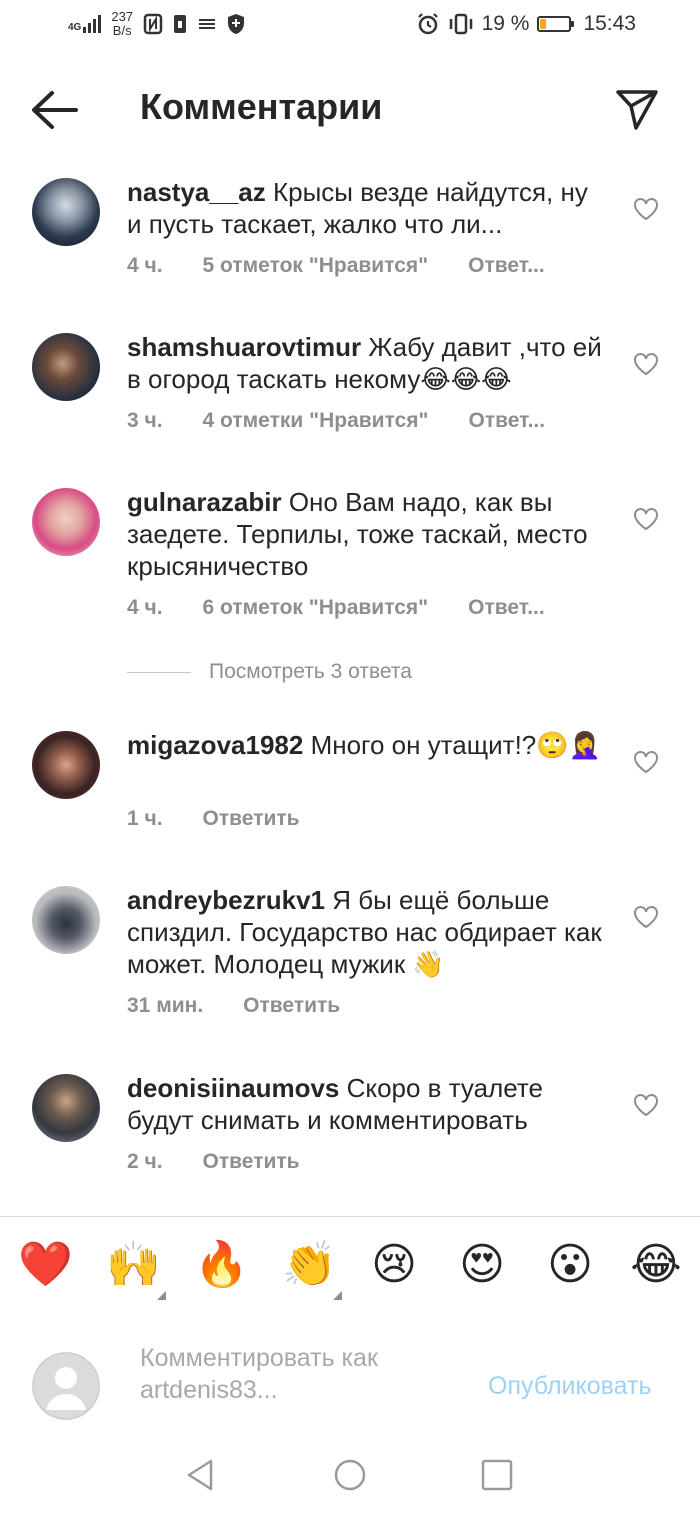  What do you see at coordinates (482, 1265) in the screenshot?
I see `emoji-heart-eyes: 😍` at bounding box center [482, 1265].